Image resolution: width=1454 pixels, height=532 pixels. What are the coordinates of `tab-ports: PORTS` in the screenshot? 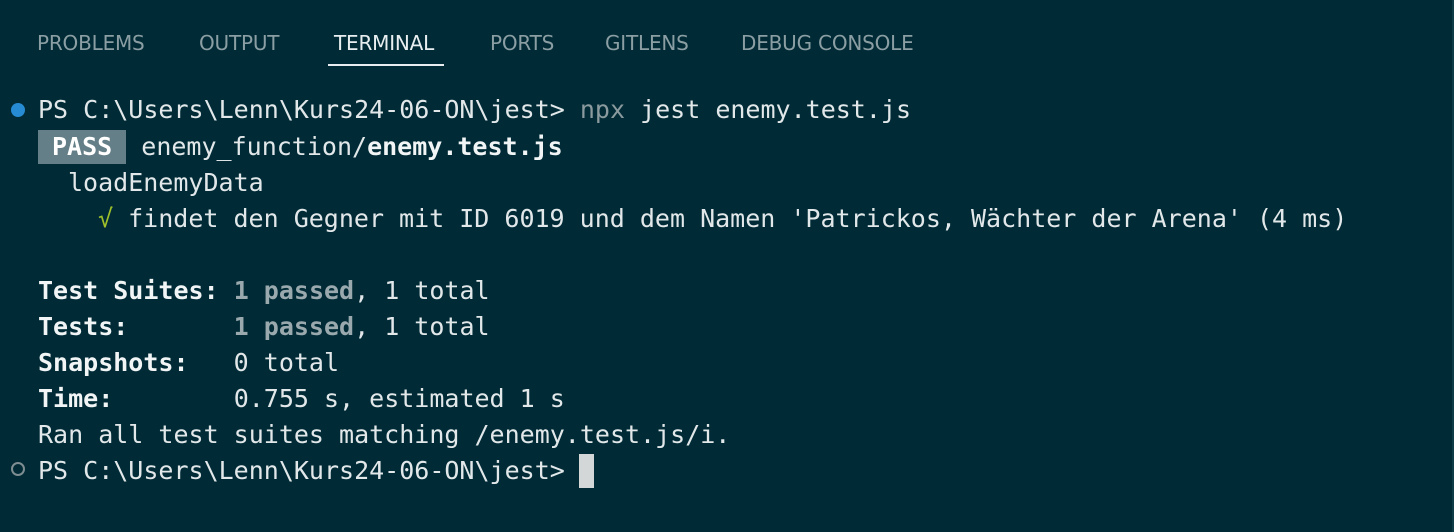 It's located at (522, 43).